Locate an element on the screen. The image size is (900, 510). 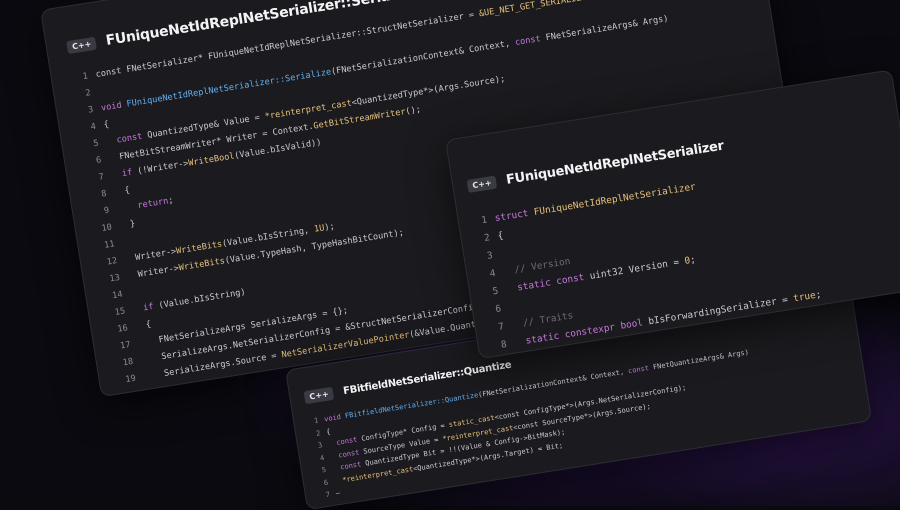
line-number: 4 is located at coordinates (493, 273).